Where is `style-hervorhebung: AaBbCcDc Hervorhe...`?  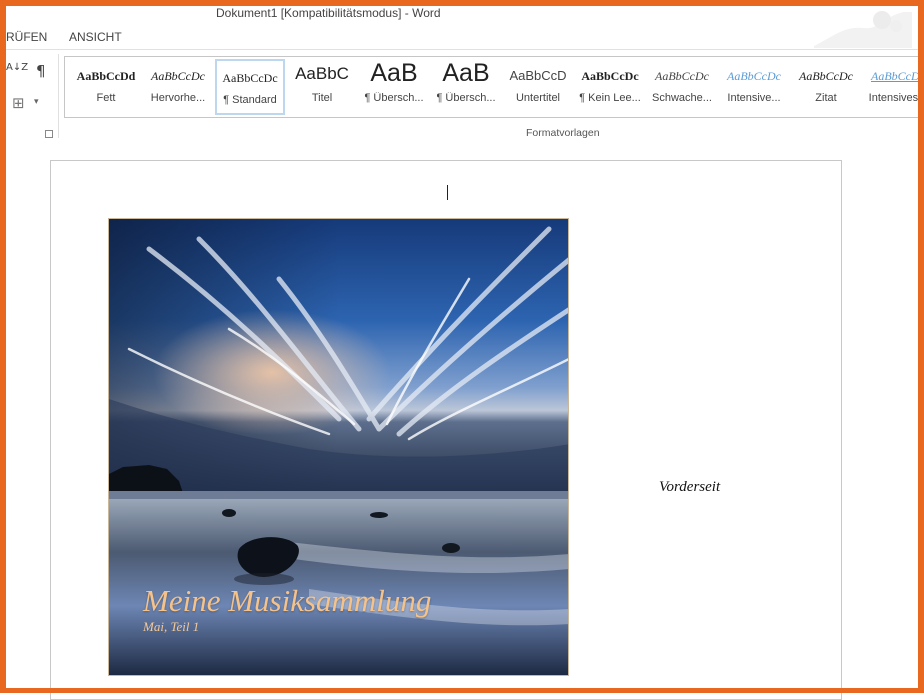
style-hervorhebung: AaBbCcDc Hervorhe... is located at coordinates (178, 87).